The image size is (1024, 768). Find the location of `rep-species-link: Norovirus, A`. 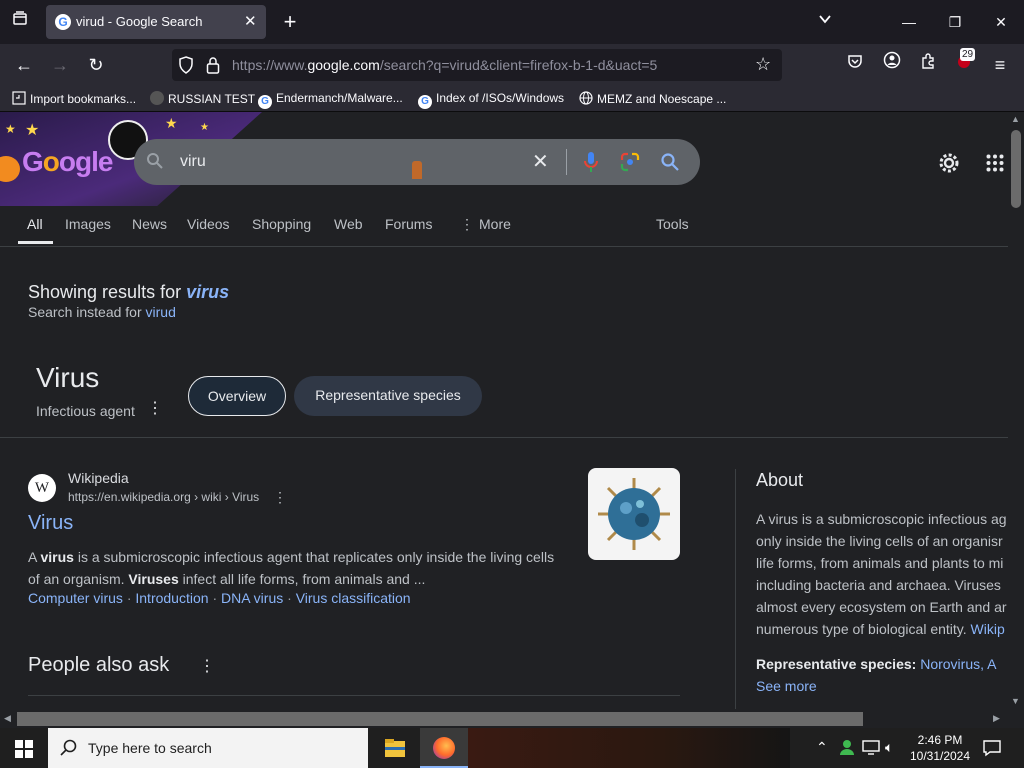

rep-species-link: Norovirus, A is located at coordinates (958, 664).